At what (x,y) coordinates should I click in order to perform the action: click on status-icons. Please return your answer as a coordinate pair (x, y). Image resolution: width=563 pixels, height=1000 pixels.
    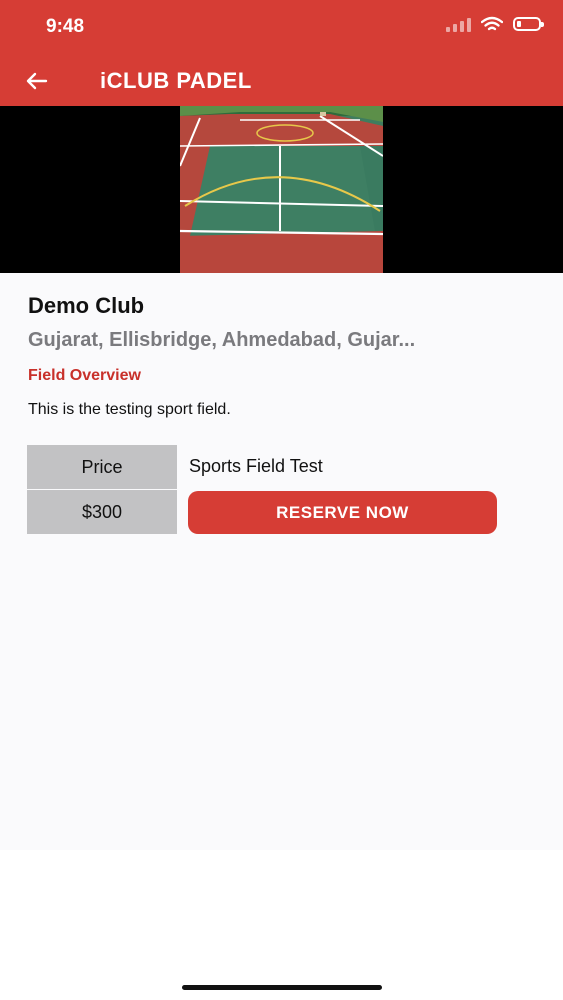
    Looking at the image, I should click on (495, 24).